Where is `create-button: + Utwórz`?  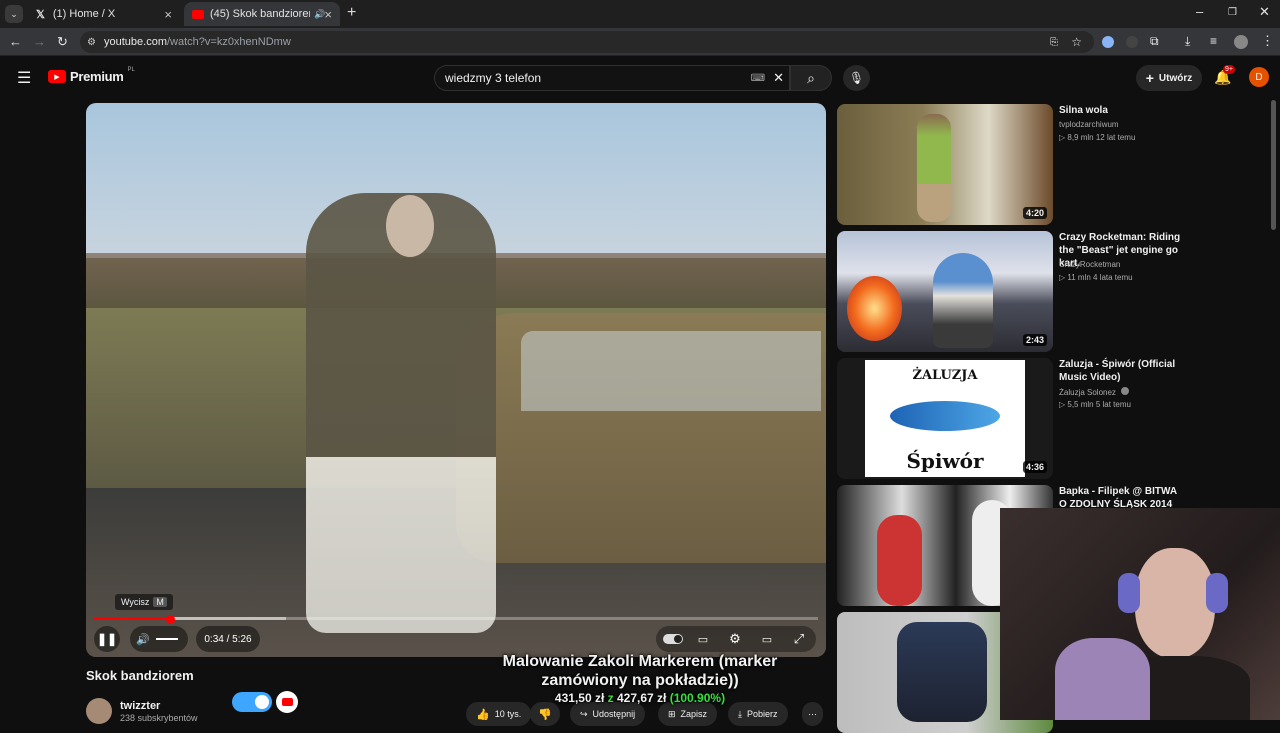 create-button: + Utwórz is located at coordinates (1169, 78).